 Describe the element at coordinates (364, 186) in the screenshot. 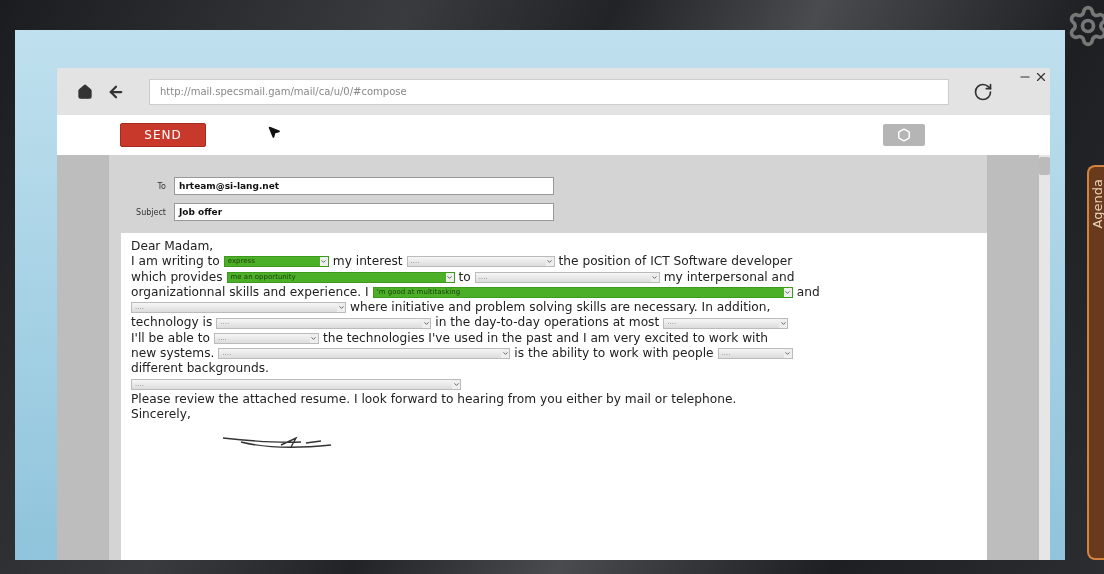

I see `to-field: hrteam@si-lang.net` at that location.